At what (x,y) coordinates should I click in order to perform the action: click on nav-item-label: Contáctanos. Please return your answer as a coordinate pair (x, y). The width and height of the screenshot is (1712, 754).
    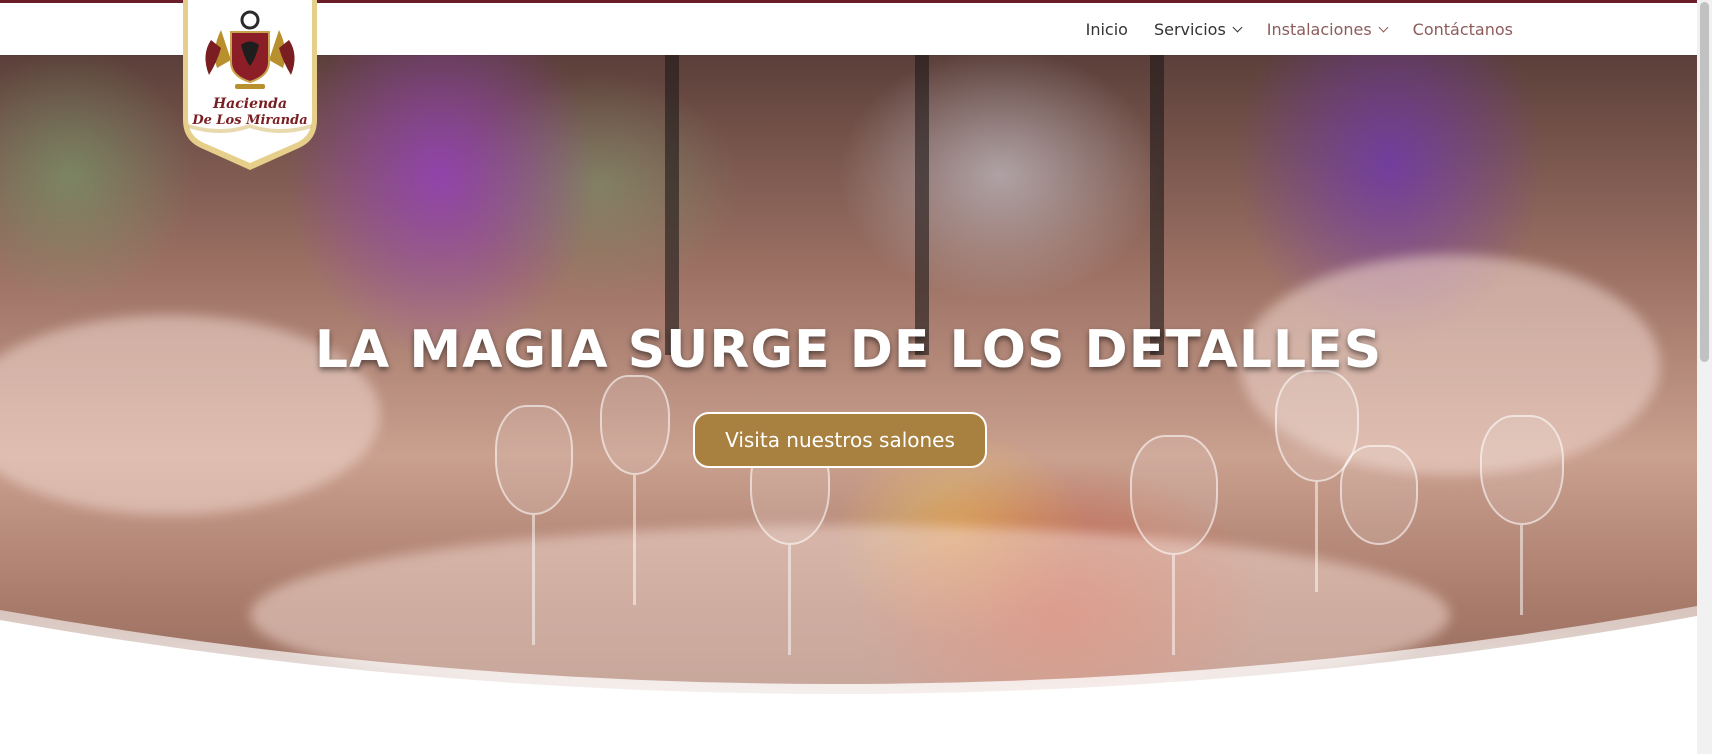
    Looking at the image, I should click on (1462, 29).